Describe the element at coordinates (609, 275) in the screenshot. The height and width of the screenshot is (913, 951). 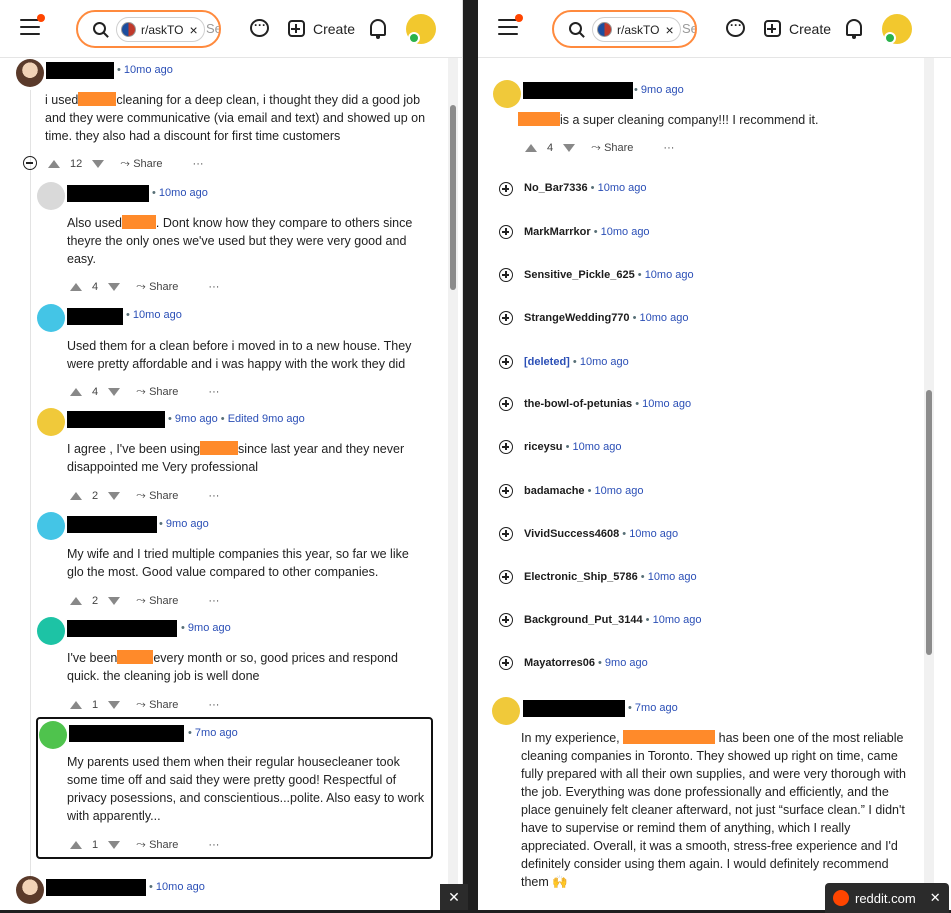
I see `collapsed-comment: Sensitive_Pickle_625 • 10mo ago` at that location.